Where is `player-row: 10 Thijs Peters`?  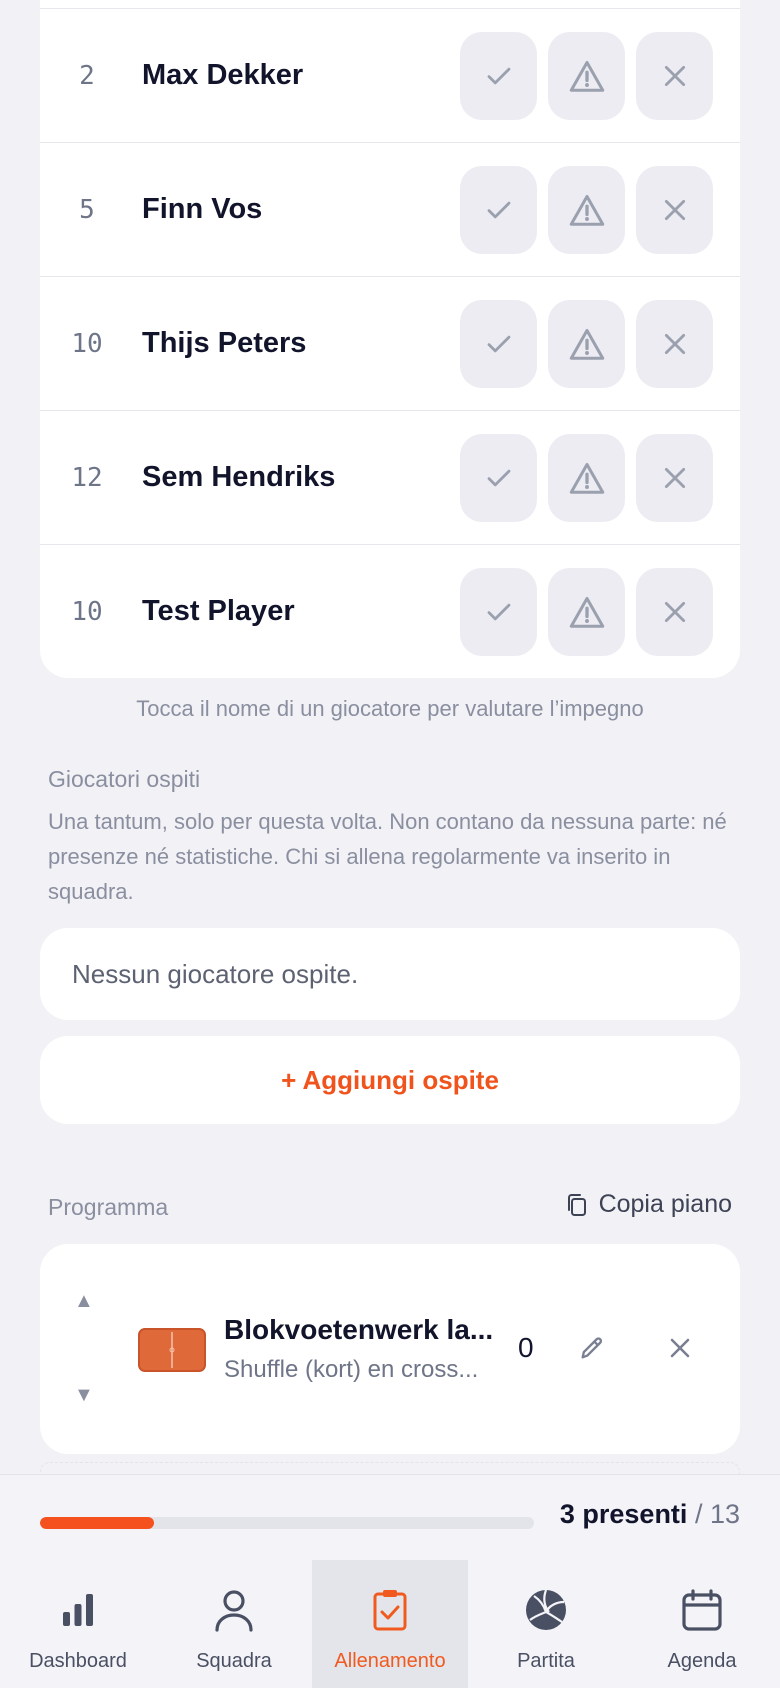
player-row: 10 Thijs Peters is located at coordinates (390, 343).